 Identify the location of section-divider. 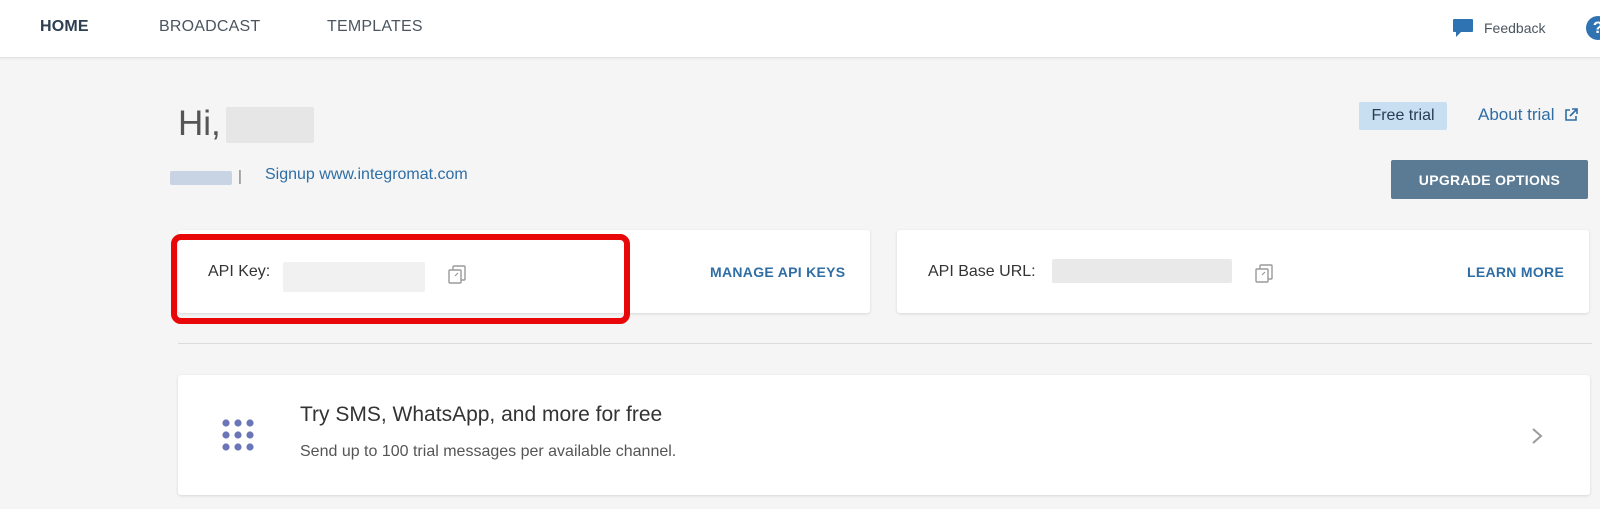
(885, 343).